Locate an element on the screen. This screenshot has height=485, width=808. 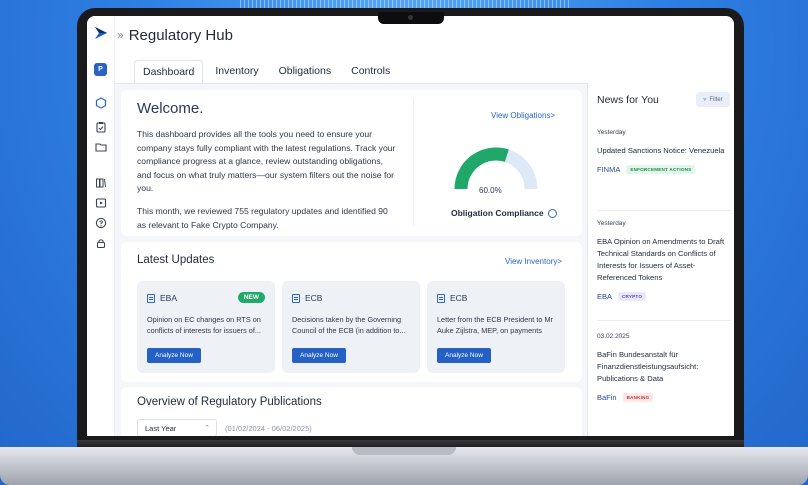
laptop-base-groove is located at coordinates (404, 451).